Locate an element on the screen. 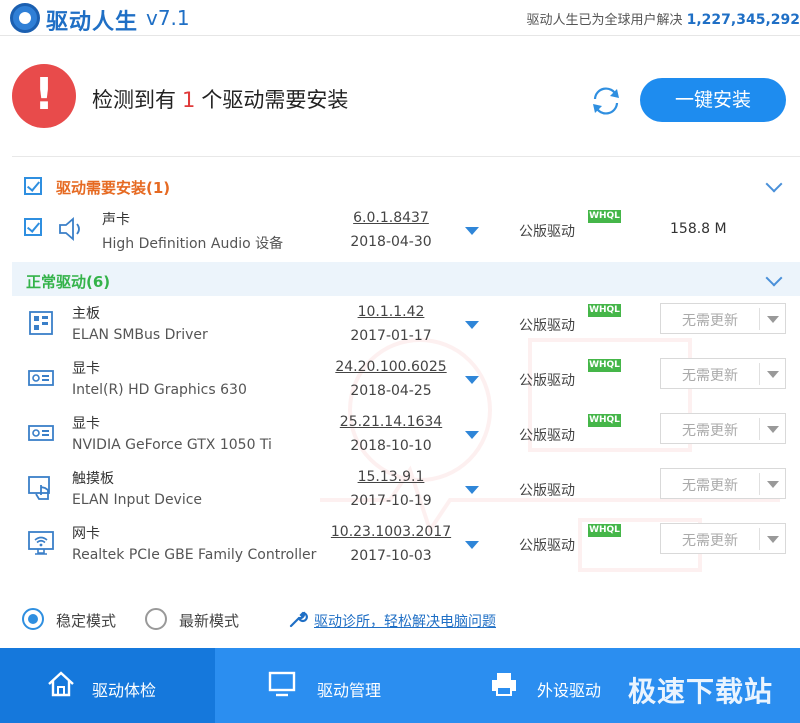  latest-mode-label: 最新模式 is located at coordinates (209, 620).